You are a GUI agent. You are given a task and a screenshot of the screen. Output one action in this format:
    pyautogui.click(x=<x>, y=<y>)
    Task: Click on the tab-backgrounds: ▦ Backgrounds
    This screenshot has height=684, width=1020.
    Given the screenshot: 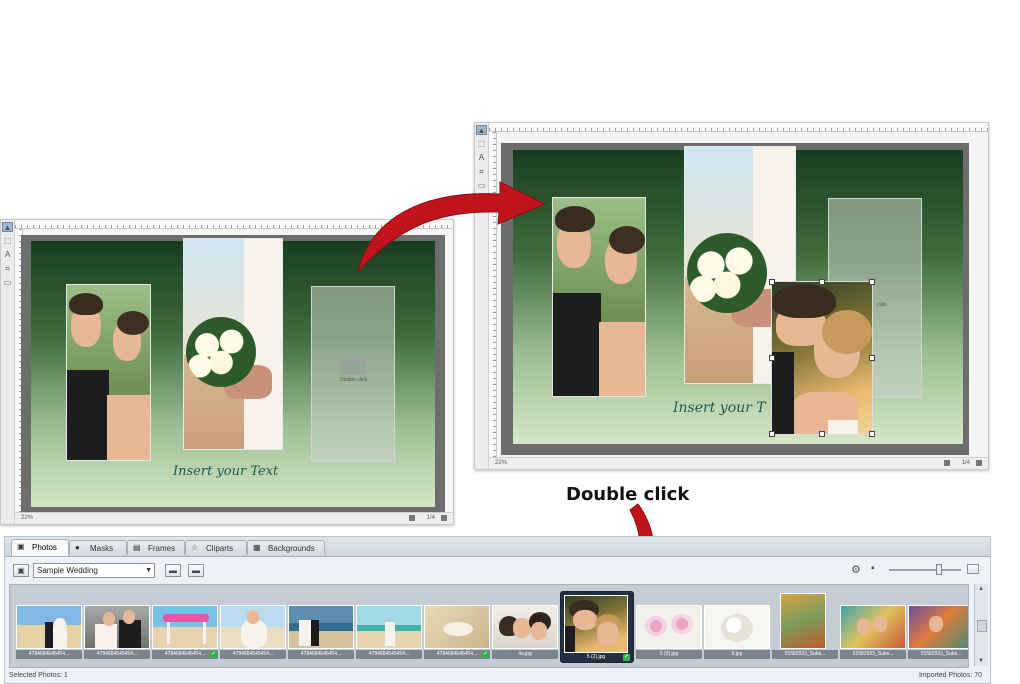 What is the action you would take?
    pyautogui.click(x=286, y=547)
    